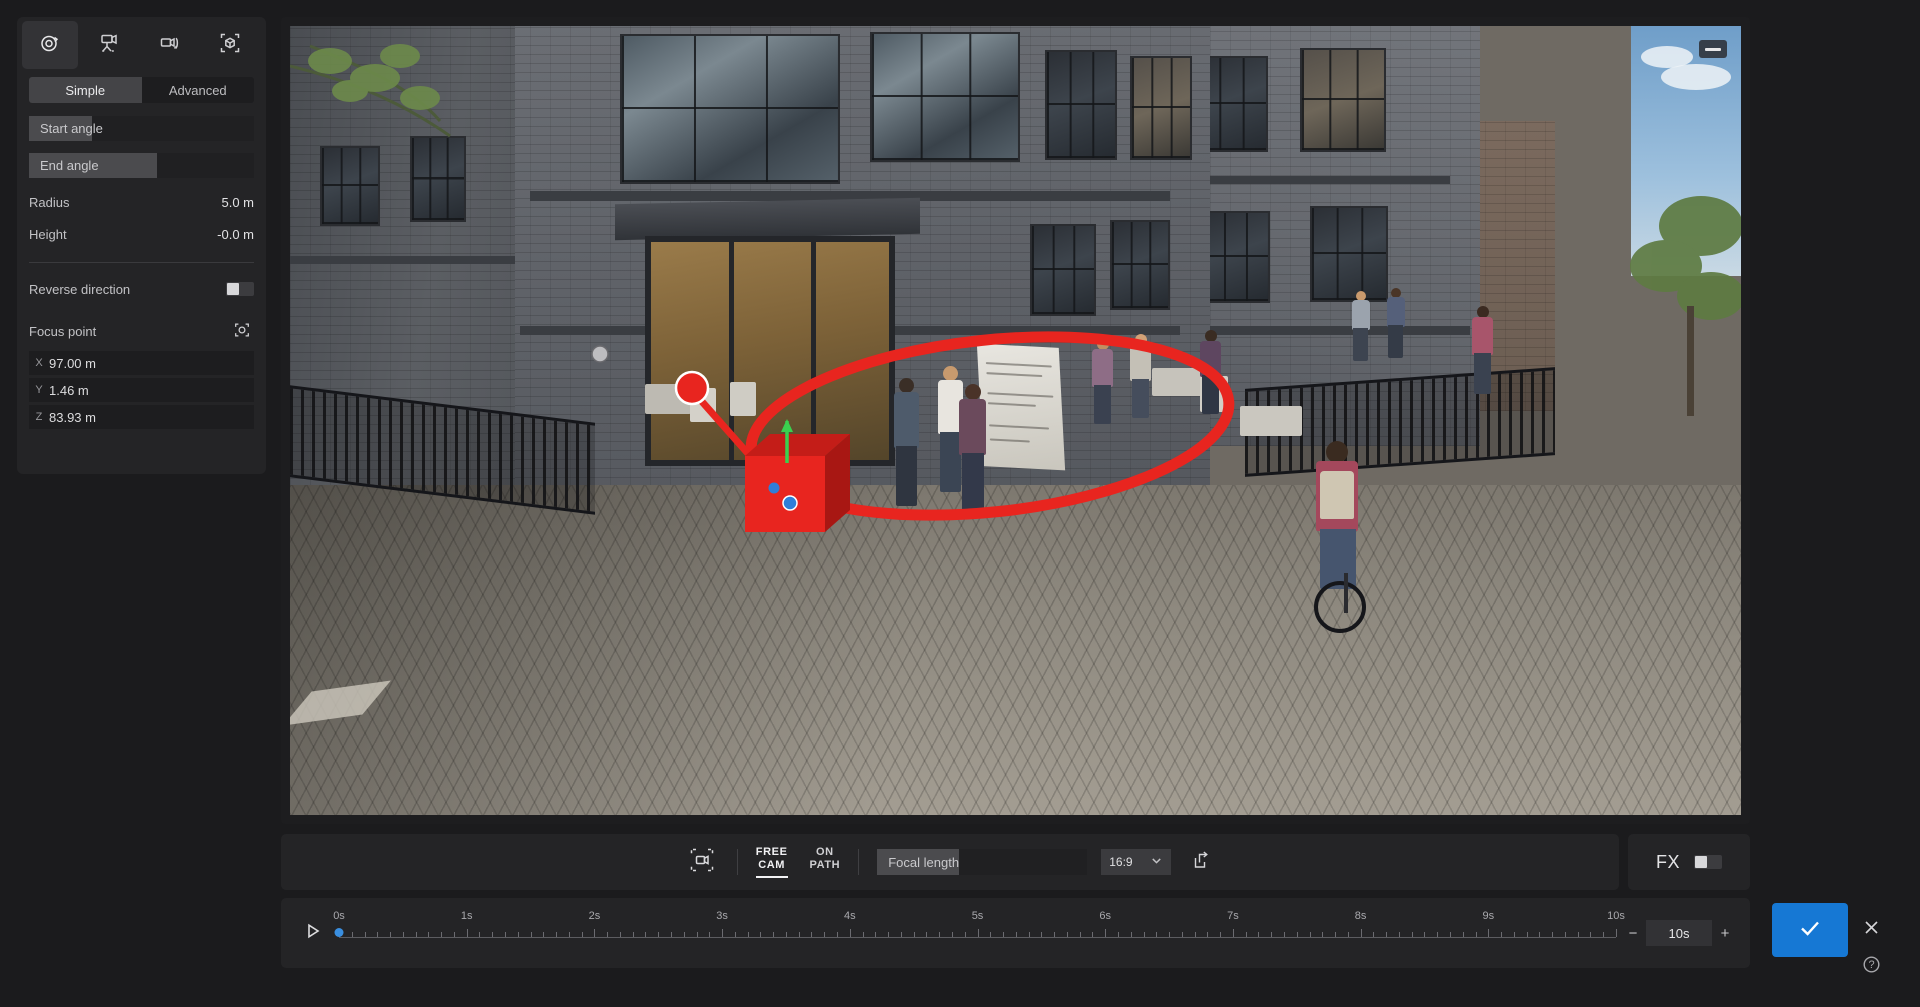 The height and width of the screenshot is (1007, 1920). I want to click on duration-decrease-button: −, so click(1633, 933).